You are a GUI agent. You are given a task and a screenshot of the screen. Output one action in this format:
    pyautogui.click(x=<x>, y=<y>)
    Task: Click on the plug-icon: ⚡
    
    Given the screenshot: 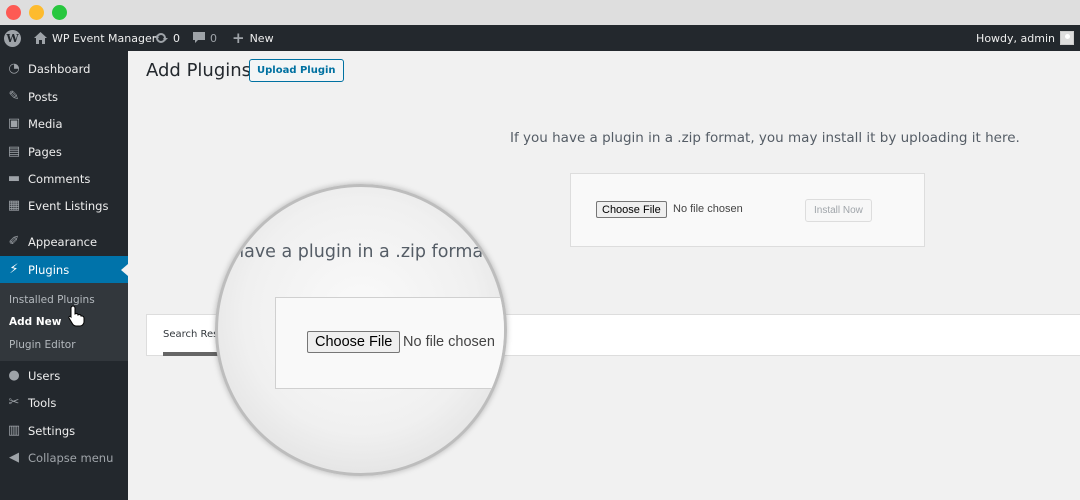 What is the action you would take?
    pyautogui.click(x=14, y=269)
    